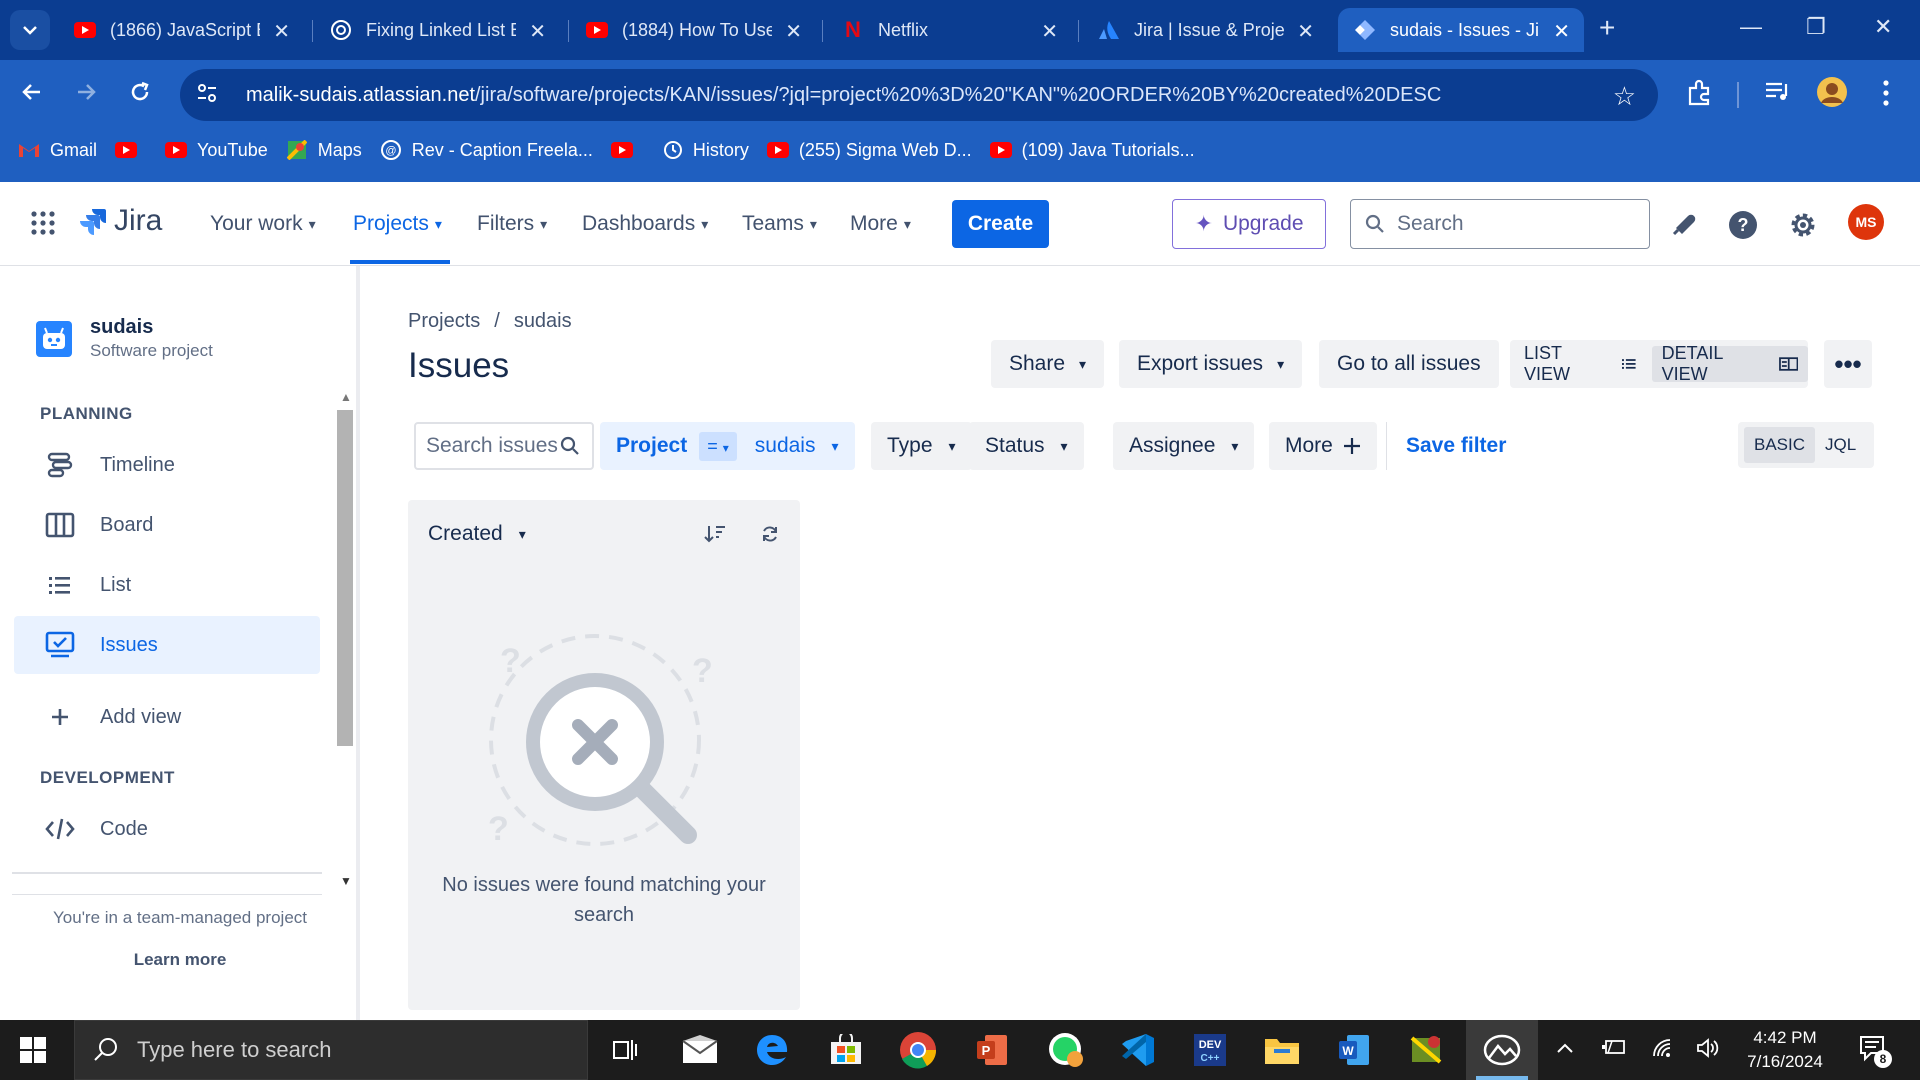 Image resolution: width=1920 pixels, height=1080 pixels. Describe the element at coordinates (120, 221) in the screenshot. I see `jira-logo: Jira` at that location.